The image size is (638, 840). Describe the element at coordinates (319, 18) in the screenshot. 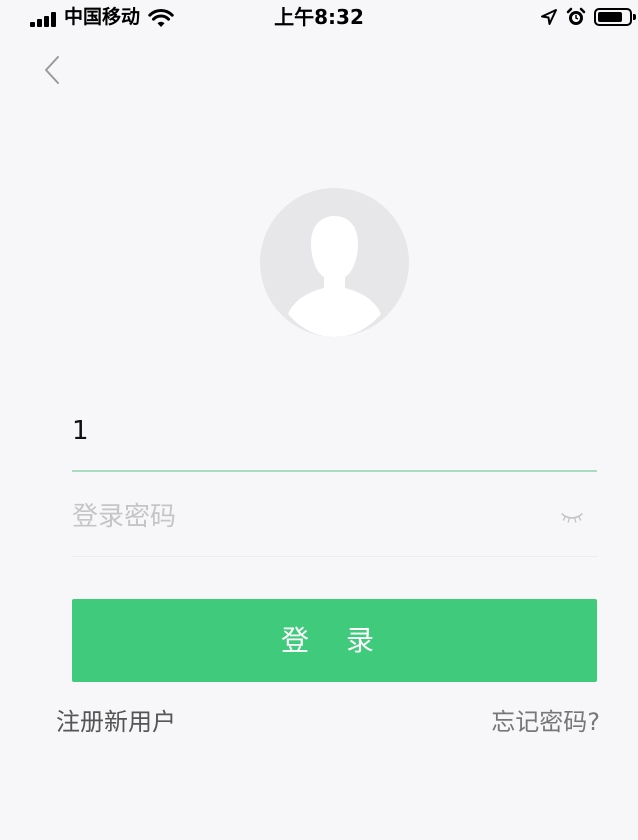

I see `status-bar: 中国移动 上午8:32` at that location.